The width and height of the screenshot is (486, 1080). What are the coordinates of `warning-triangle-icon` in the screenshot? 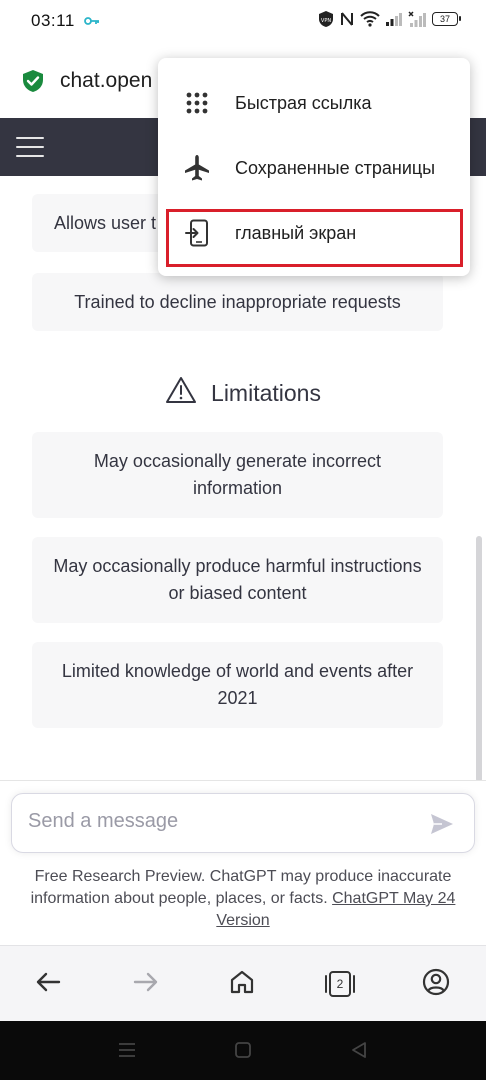 It's located at (181, 393).